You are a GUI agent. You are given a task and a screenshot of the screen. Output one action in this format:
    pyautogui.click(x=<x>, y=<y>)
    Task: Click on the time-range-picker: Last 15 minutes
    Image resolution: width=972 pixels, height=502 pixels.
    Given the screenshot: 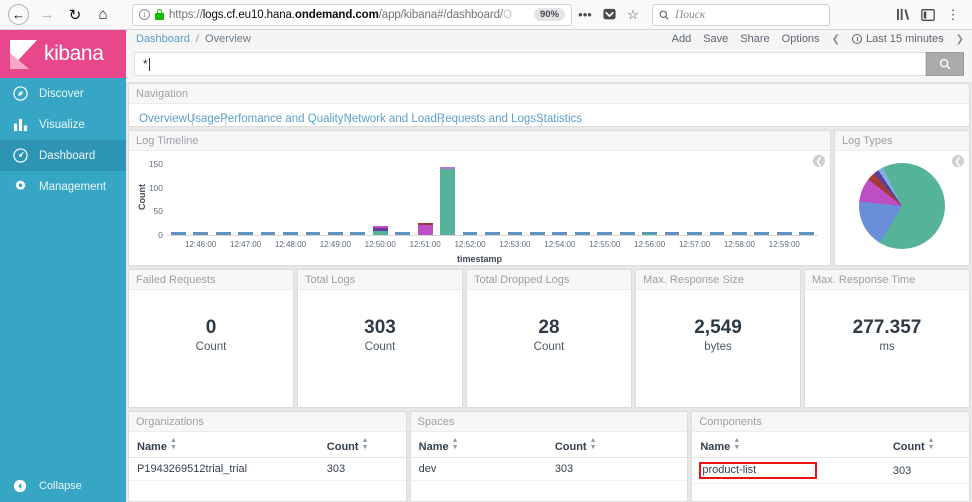 What is the action you would take?
    pyautogui.click(x=897, y=39)
    